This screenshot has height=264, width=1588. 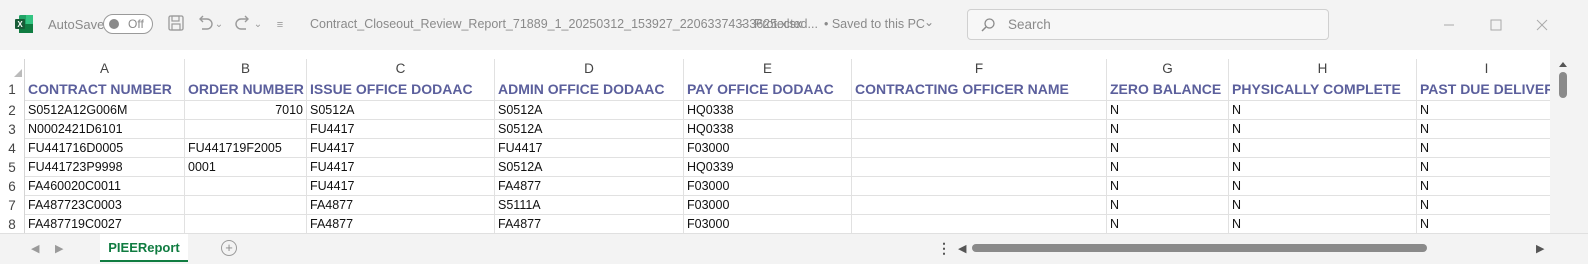 What do you see at coordinates (12, 167) in the screenshot?
I see `row-header-5: 5` at bounding box center [12, 167].